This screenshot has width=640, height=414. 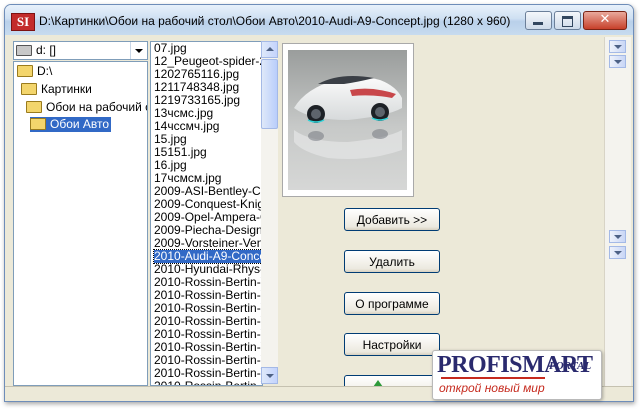 What do you see at coordinates (138, 50) in the screenshot?
I see `chevron-down-icon` at bounding box center [138, 50].